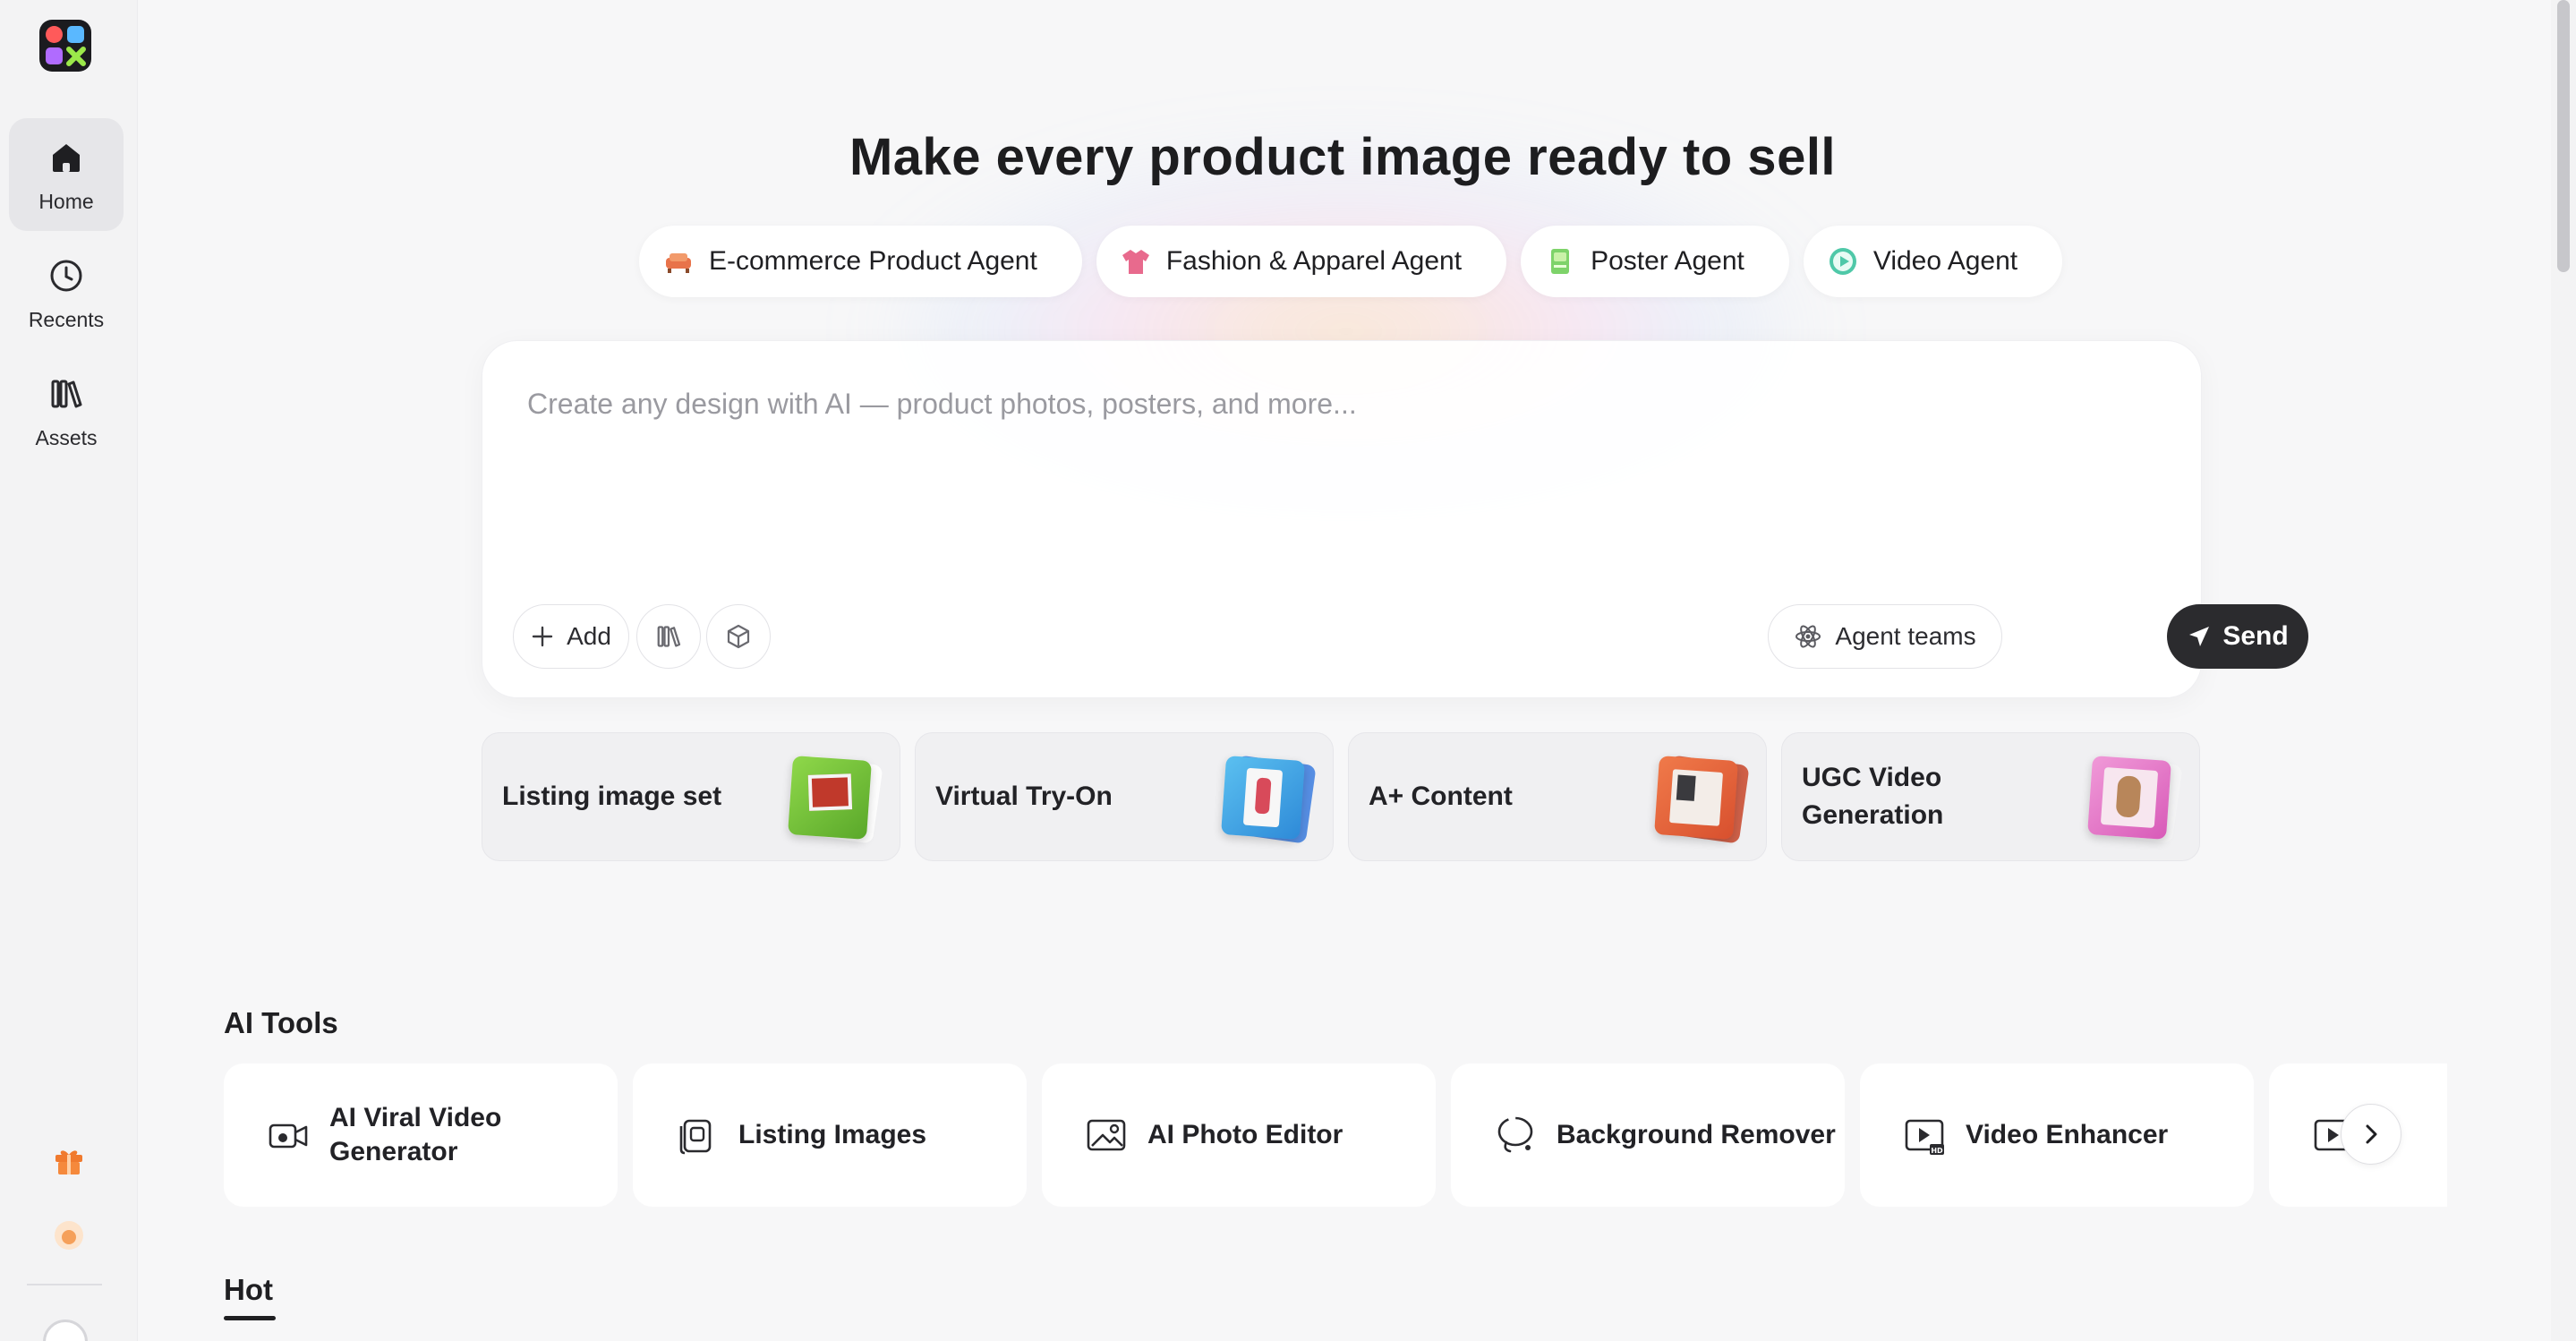 Image resolution: width=2576 pixels, height=1341 pixels. What do you see at coordinates (248, 1290) in the screenshot?
I see `tab-hot: Hot` at bounding box center [248, 1290].